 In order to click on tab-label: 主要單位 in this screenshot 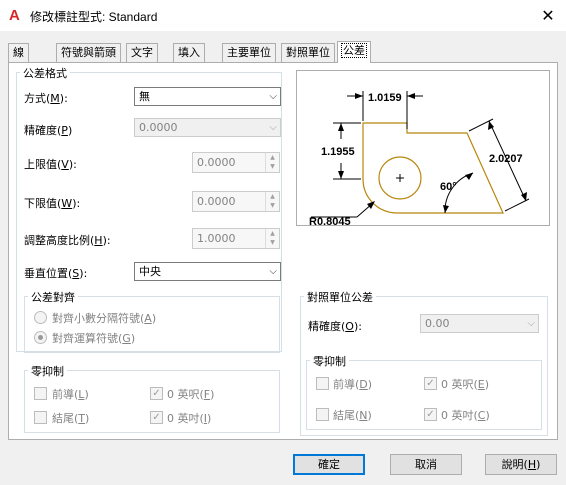, I will do `click(249, 52)`.